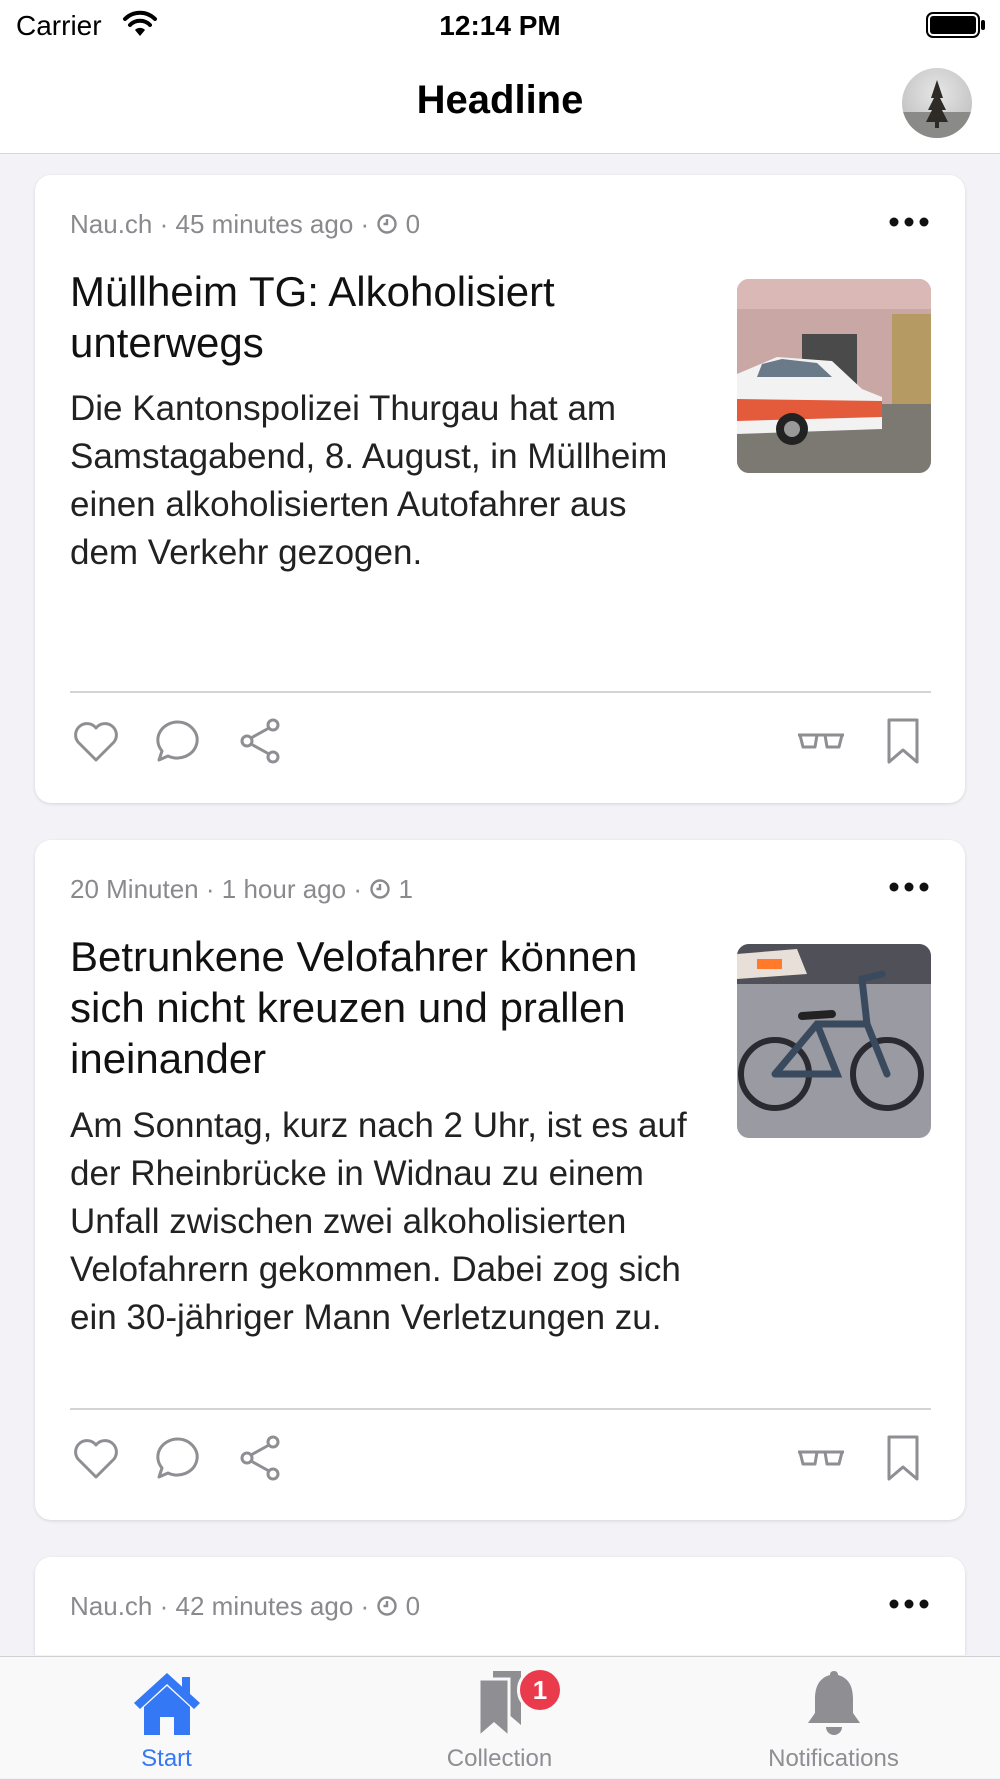 This screenshot has width=1000, height=1779. I want to click on tab-label: Start, so click(166, 1758).